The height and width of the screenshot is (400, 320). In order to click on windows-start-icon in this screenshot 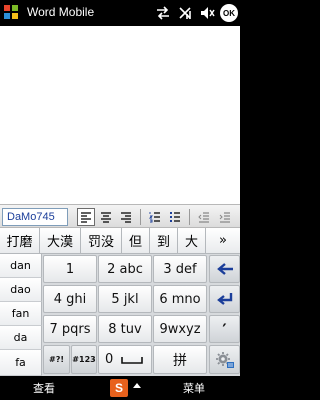, I will do `click(11, 12)`.